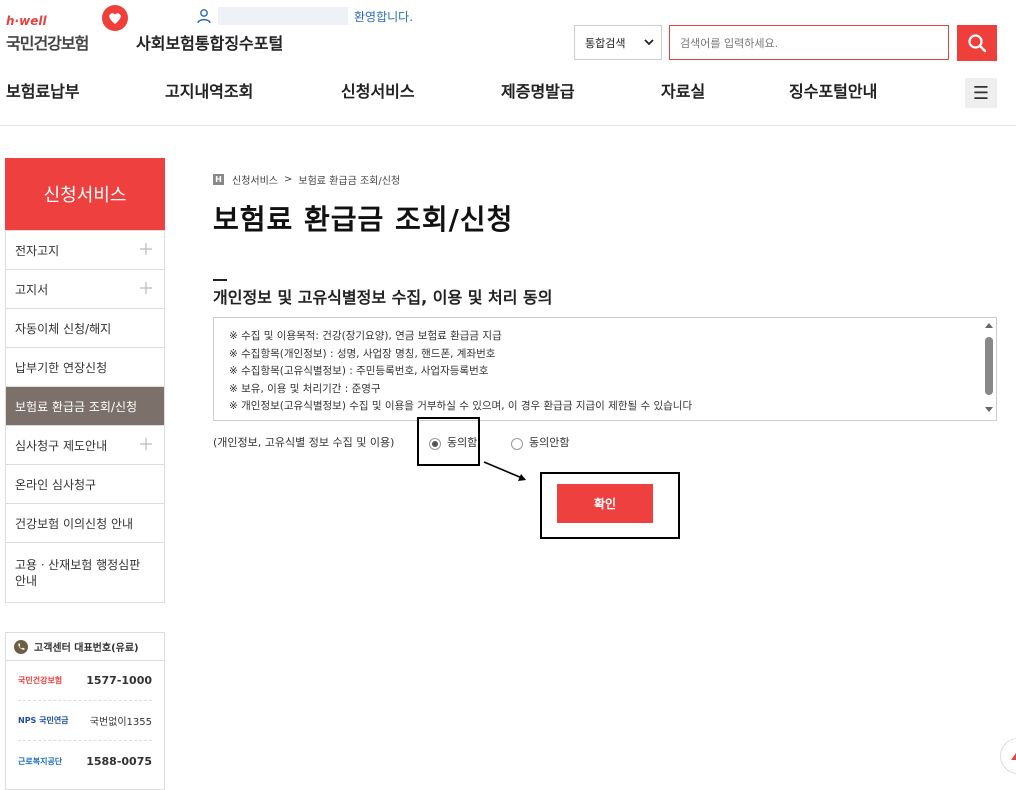  What do you see at coordinates (76, 406) in the screenshot?
I see `sidebar-item-label: 보험료 환급금 조회/신청` at bounding box center [76, 406].